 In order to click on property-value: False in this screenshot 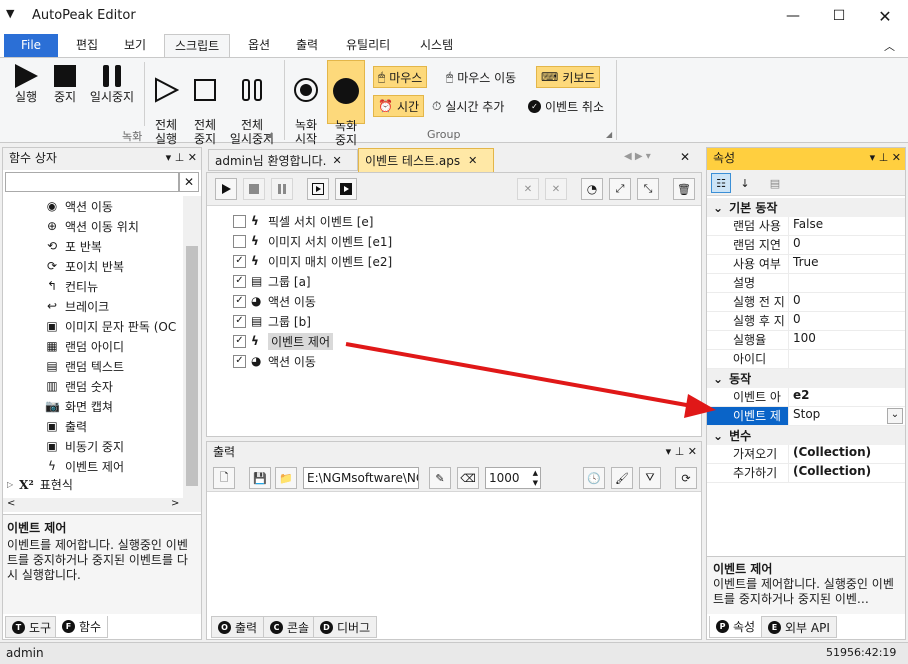, I will do `click(806, 226)`.